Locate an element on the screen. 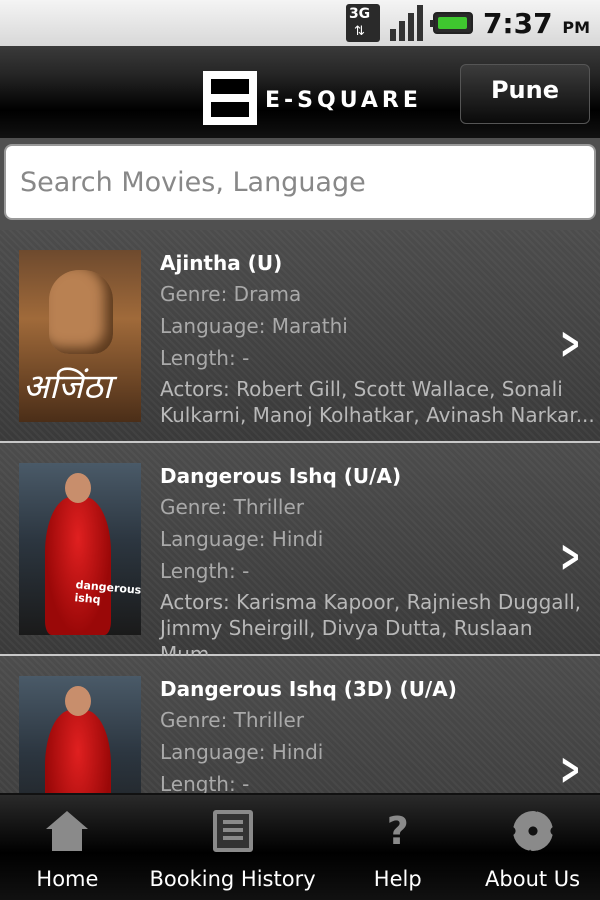 The width and height of the screenshot is (600, 900). search-input is located at coordinates (307, 182).